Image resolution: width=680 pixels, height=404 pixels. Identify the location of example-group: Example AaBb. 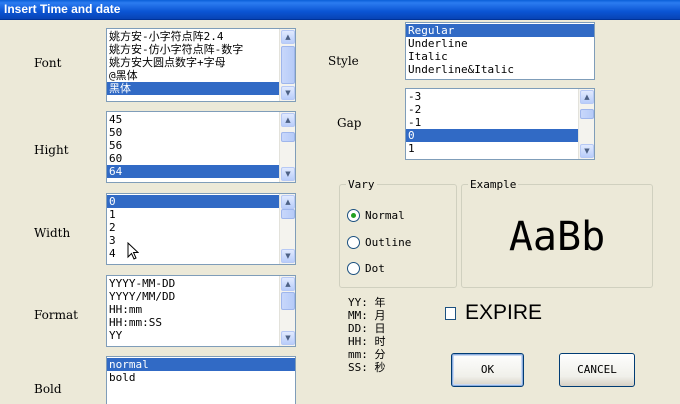
(557, 233).